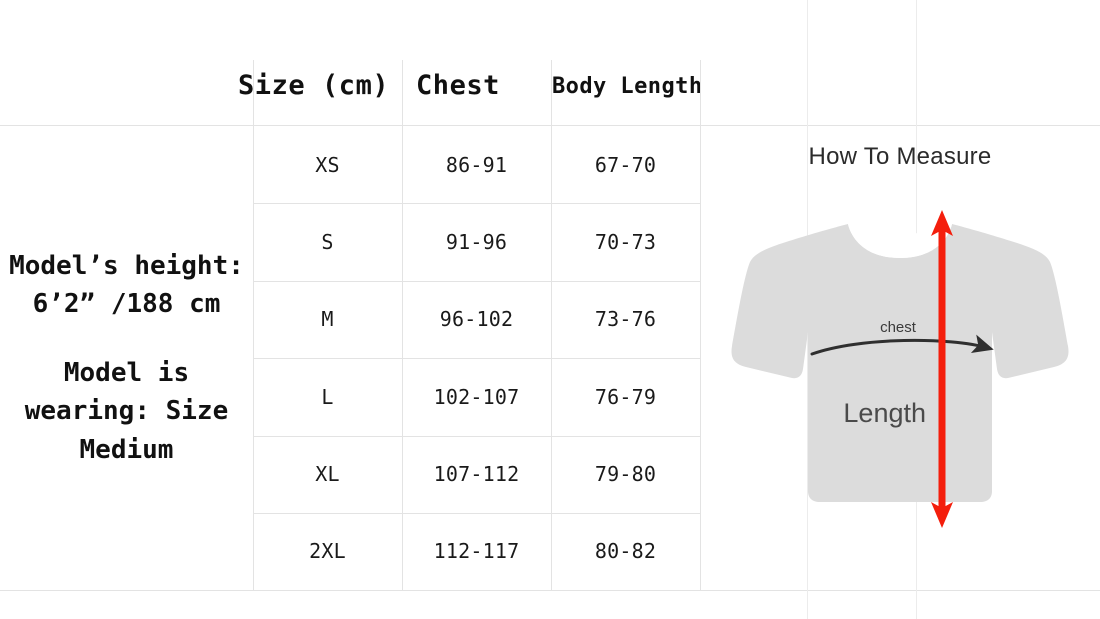 This screenshot has height=619, width=1100. I want to click on cell-body-length: 67-70, so click(625, 164).